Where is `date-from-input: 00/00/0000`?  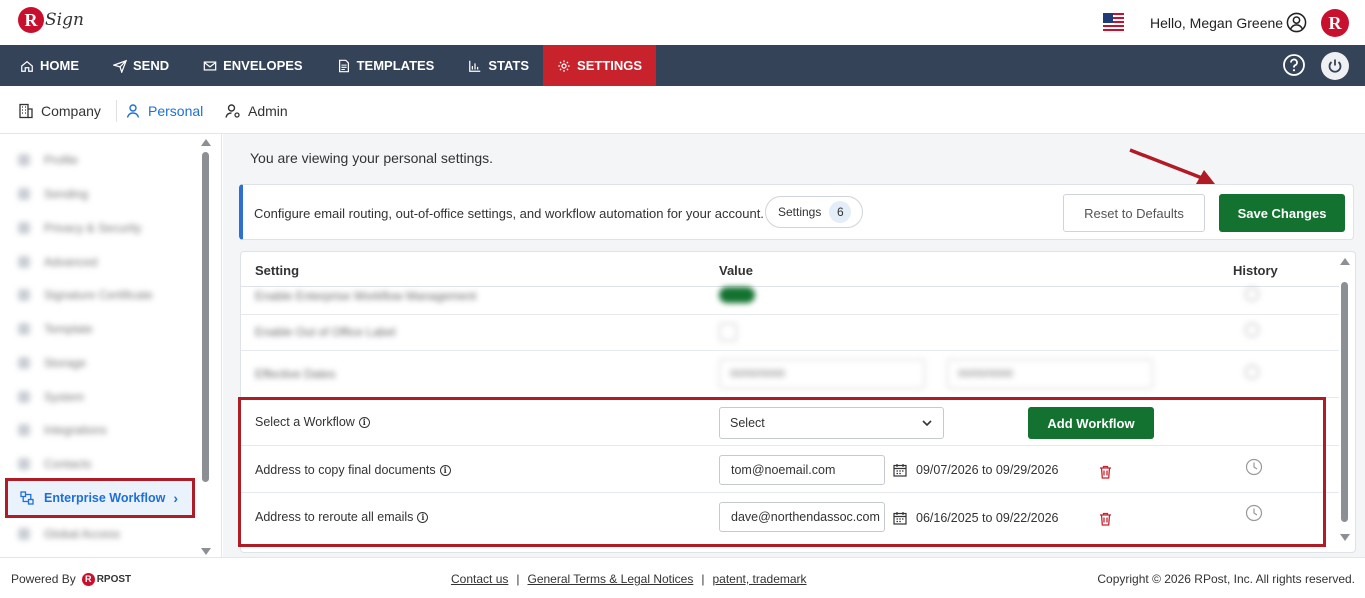
date-from-input: 00/00/0000 is located at coordinates (822, 374).